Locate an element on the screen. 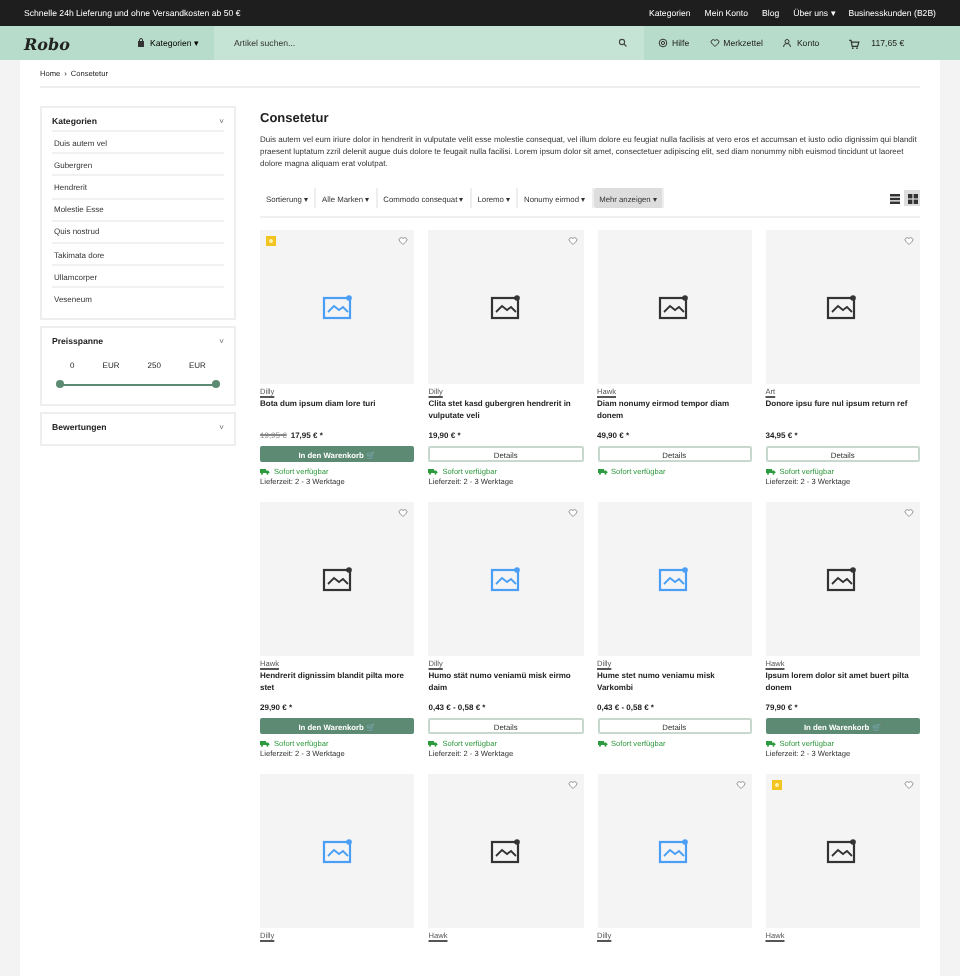 The width and height of the screenshot is (960, 976). user-icon is located at coordinates (787, 43).